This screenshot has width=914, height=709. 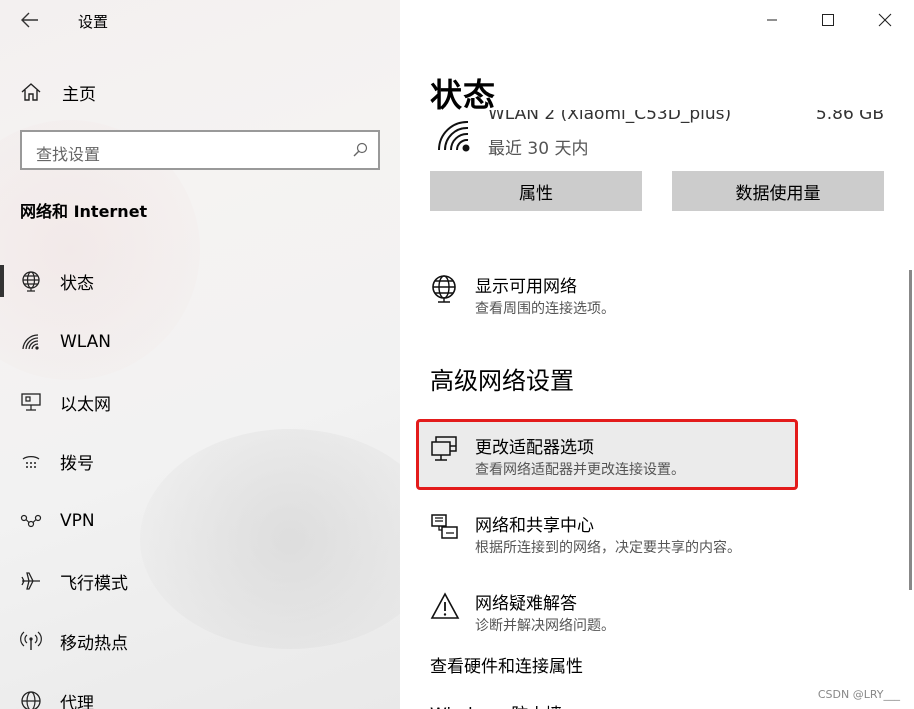 I want to click on adapter-options-title: 更改适配器选项, so click(x=534, y=448).